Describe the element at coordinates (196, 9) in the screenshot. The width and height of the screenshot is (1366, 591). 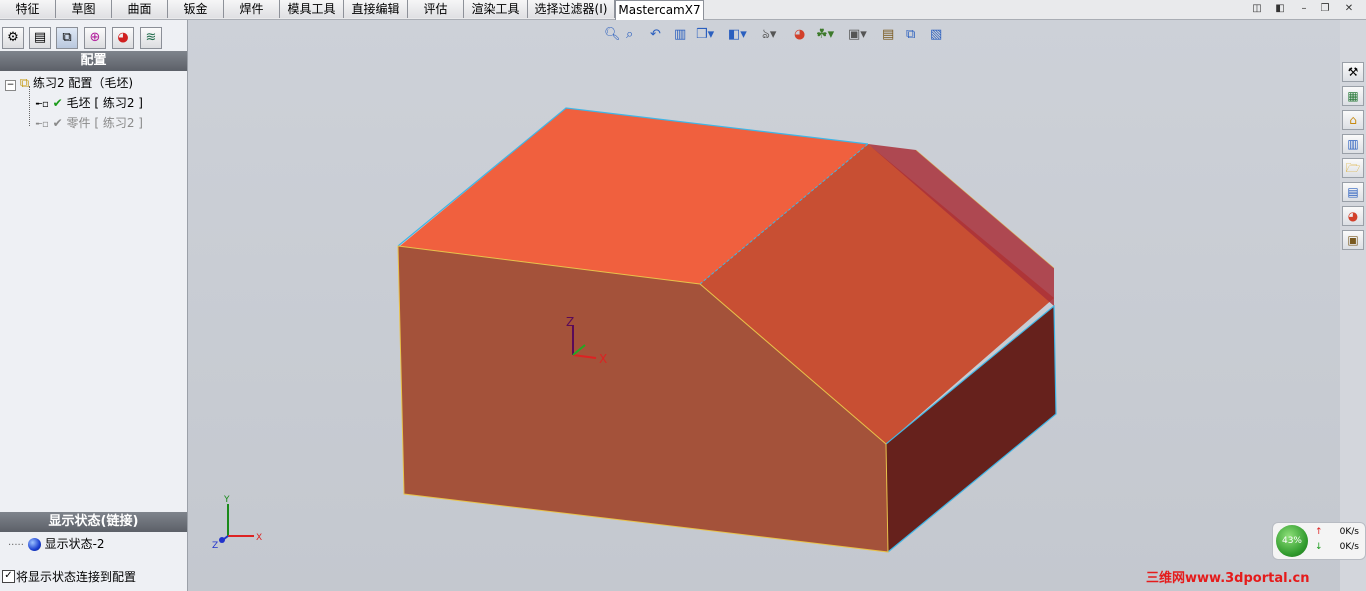
I see `tab-sheet-metal: 钣金` at that location.